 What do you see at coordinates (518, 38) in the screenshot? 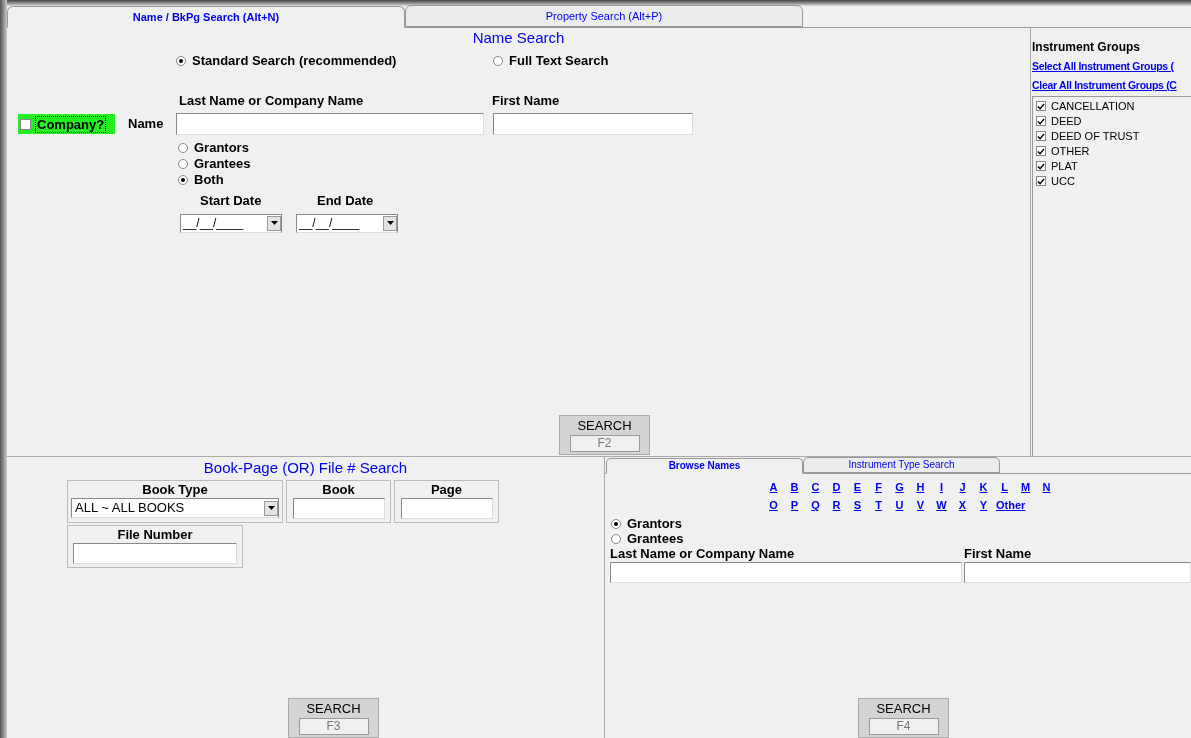
I see `section-title: Name Search` at bounding box center [518, 38].